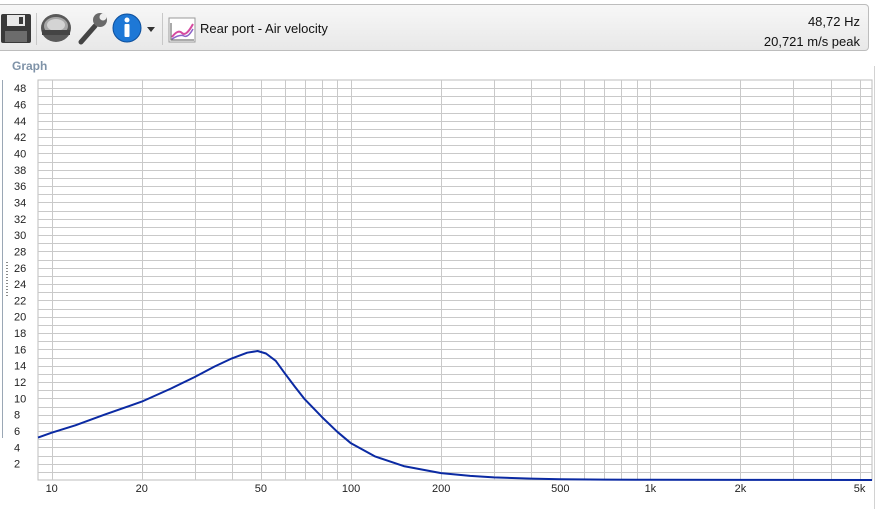 This screenshot has width=878, height=509. Describe the element at coordinates (52, 489) in the screenshot. I see `x-tick-label: 10` at that location.